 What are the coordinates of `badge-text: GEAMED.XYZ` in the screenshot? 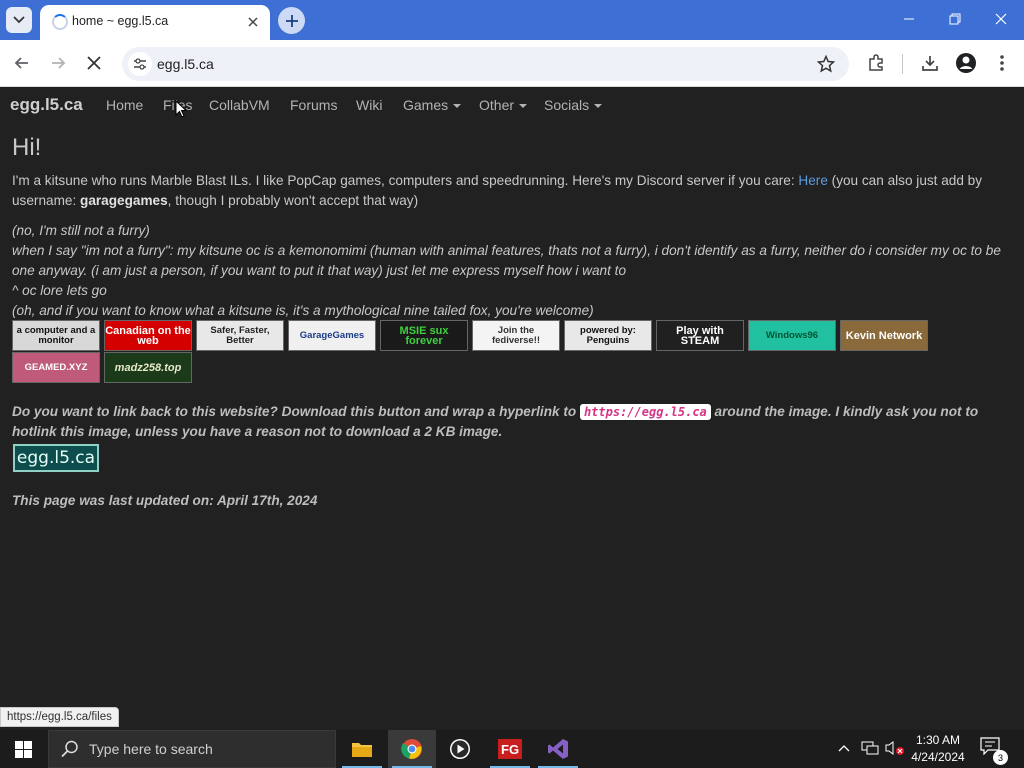 It's located at (56, 367).